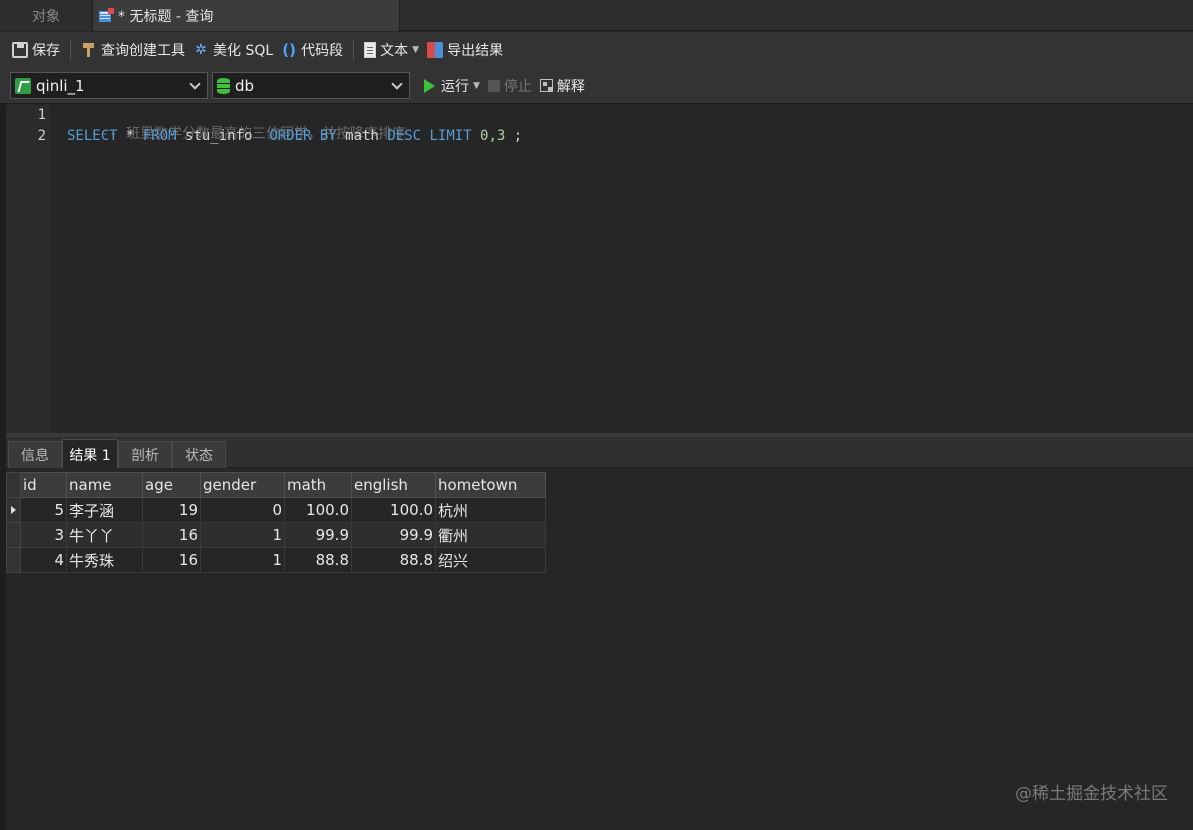  I want to click on column-header-name: name, so click(104, 485).